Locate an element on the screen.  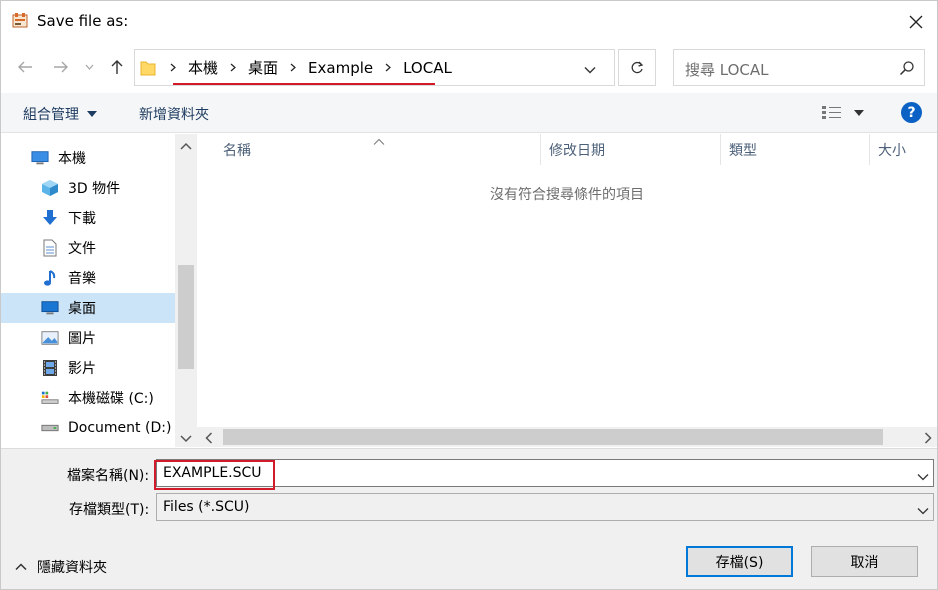
address-bar: 本機 桌面 Example LOCAL is located at coordinates (374, 67).